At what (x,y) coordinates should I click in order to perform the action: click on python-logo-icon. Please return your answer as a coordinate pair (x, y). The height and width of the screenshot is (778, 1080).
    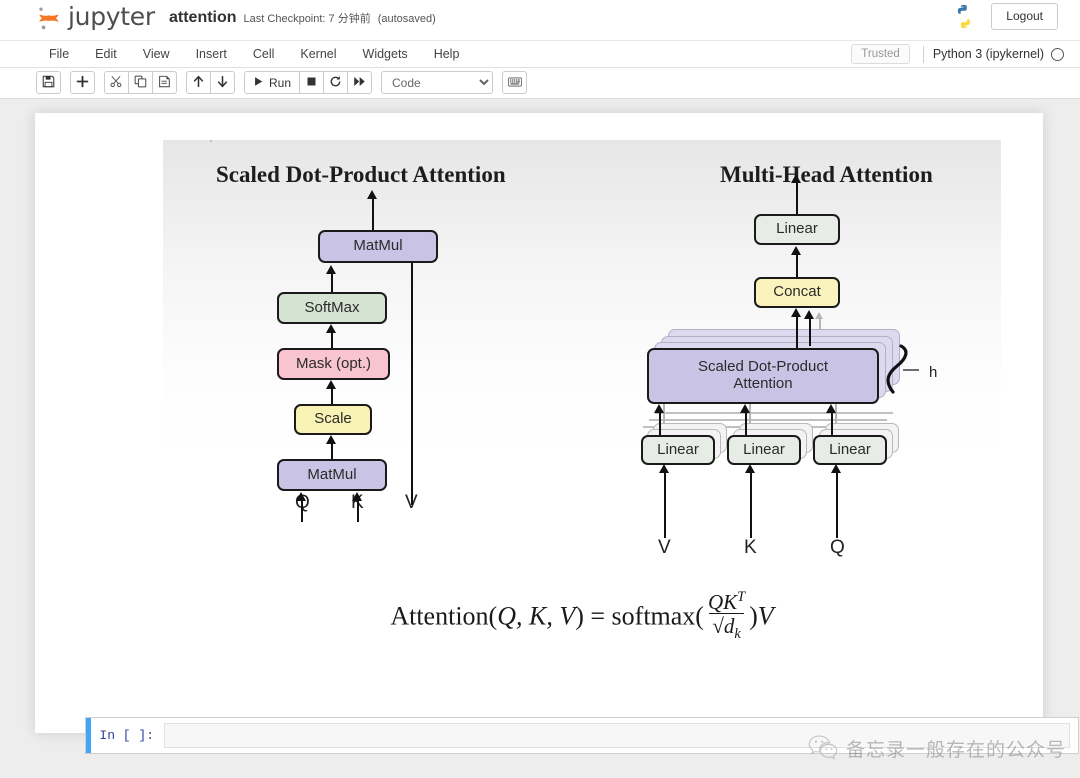
    Looking at the image, I should click on (964, 16).